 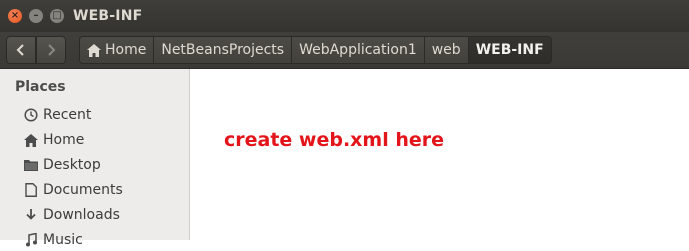 I want to click on sidebar-item-downloads: Downloads, so click(x=72, y=215).